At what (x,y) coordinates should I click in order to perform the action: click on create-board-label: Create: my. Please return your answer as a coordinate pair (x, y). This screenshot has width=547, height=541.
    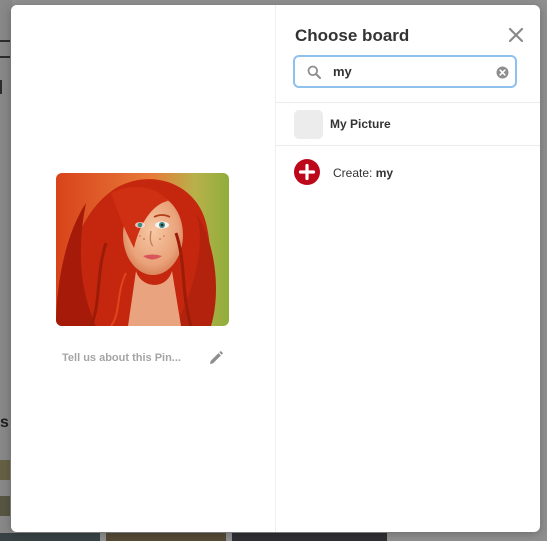
    Looking at the image, I should click on (363, 173).